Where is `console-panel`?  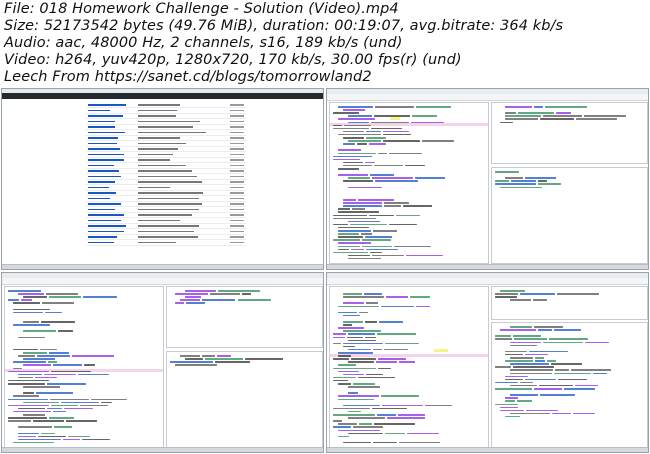
console-panel is located at coordinates (244, 399).